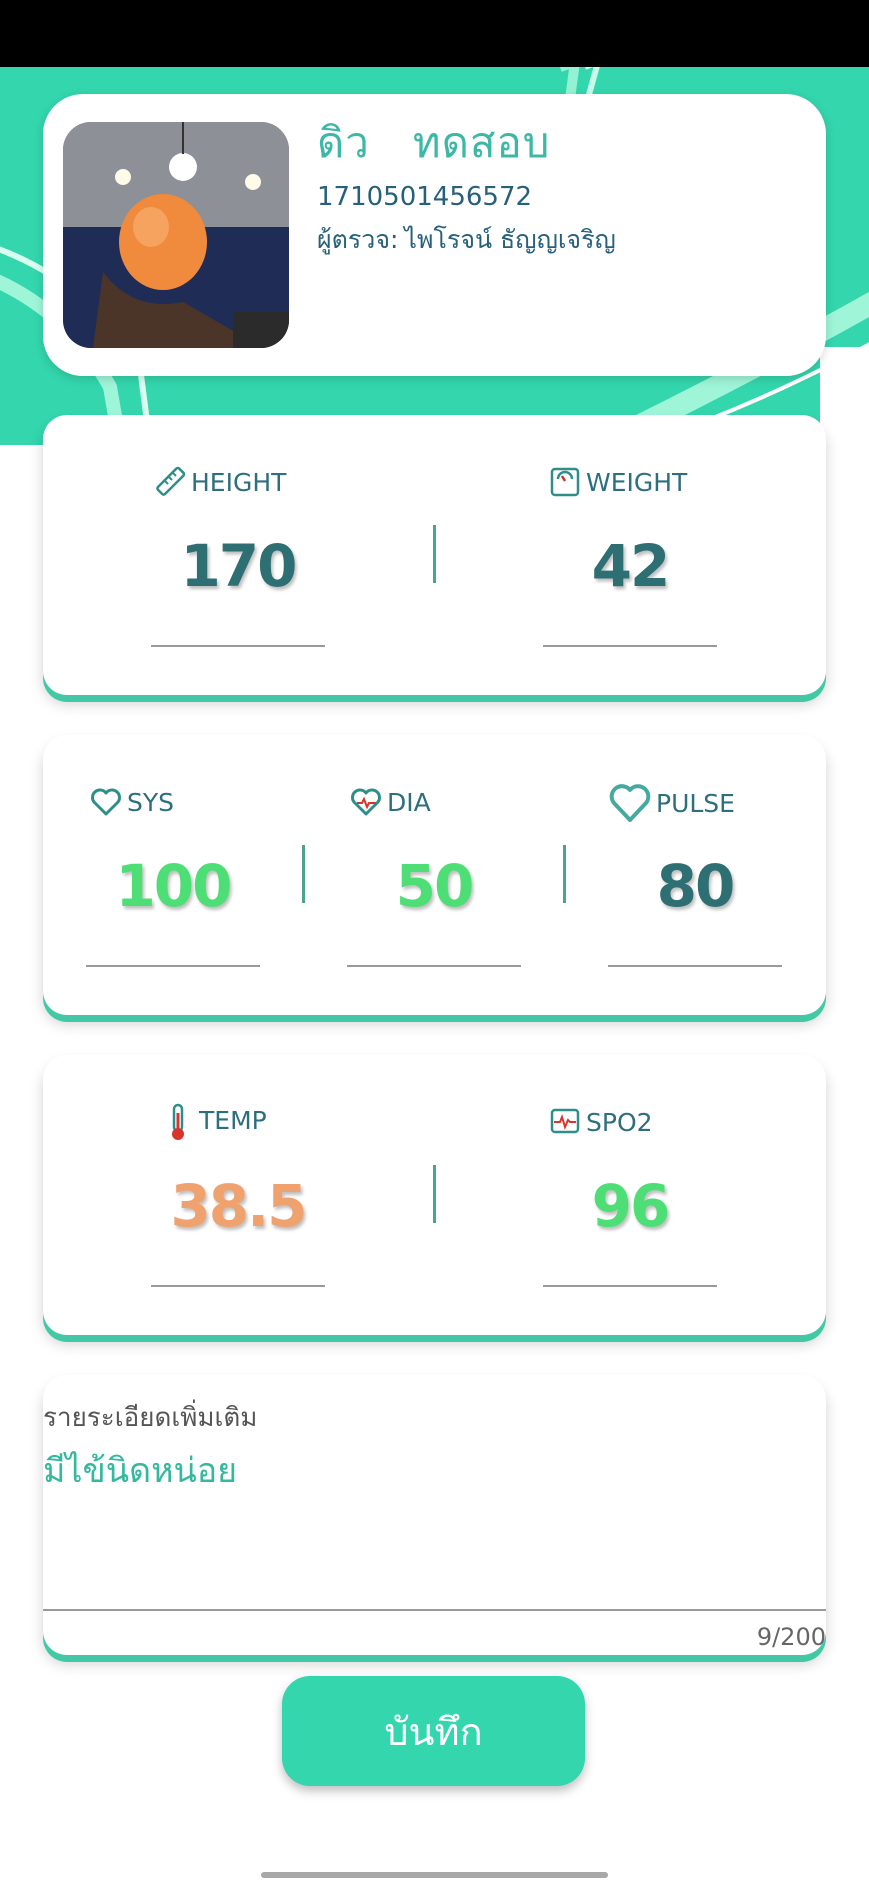 This screenshot has height=1883, width=869. I want to click on body-measurement-card: HEIGHT 170 WEIGHT 42, so click(434, 555).